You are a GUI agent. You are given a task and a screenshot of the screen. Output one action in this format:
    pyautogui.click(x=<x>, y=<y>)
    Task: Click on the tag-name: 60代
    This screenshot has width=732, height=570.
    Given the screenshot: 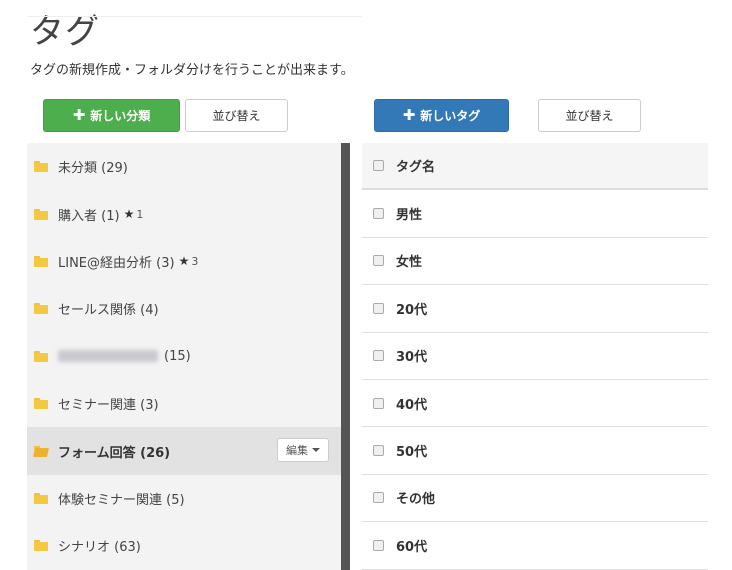 What is the action you would take?
    pyautogui.click(x=411, y=545)
    